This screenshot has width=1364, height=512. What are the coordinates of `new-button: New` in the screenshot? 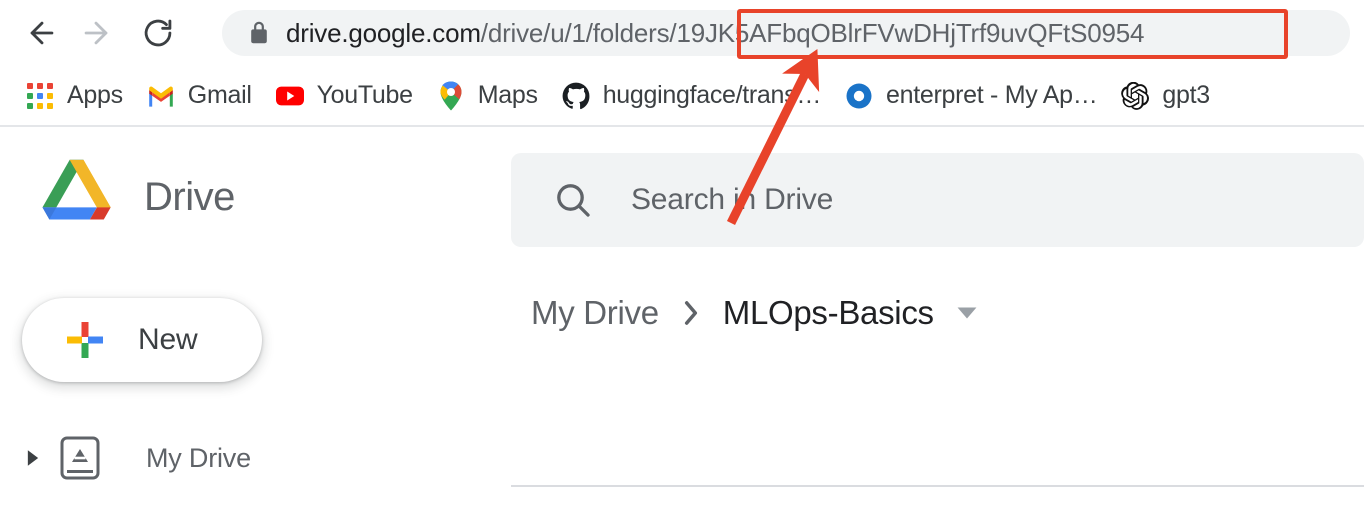 It's located at (142, 340).